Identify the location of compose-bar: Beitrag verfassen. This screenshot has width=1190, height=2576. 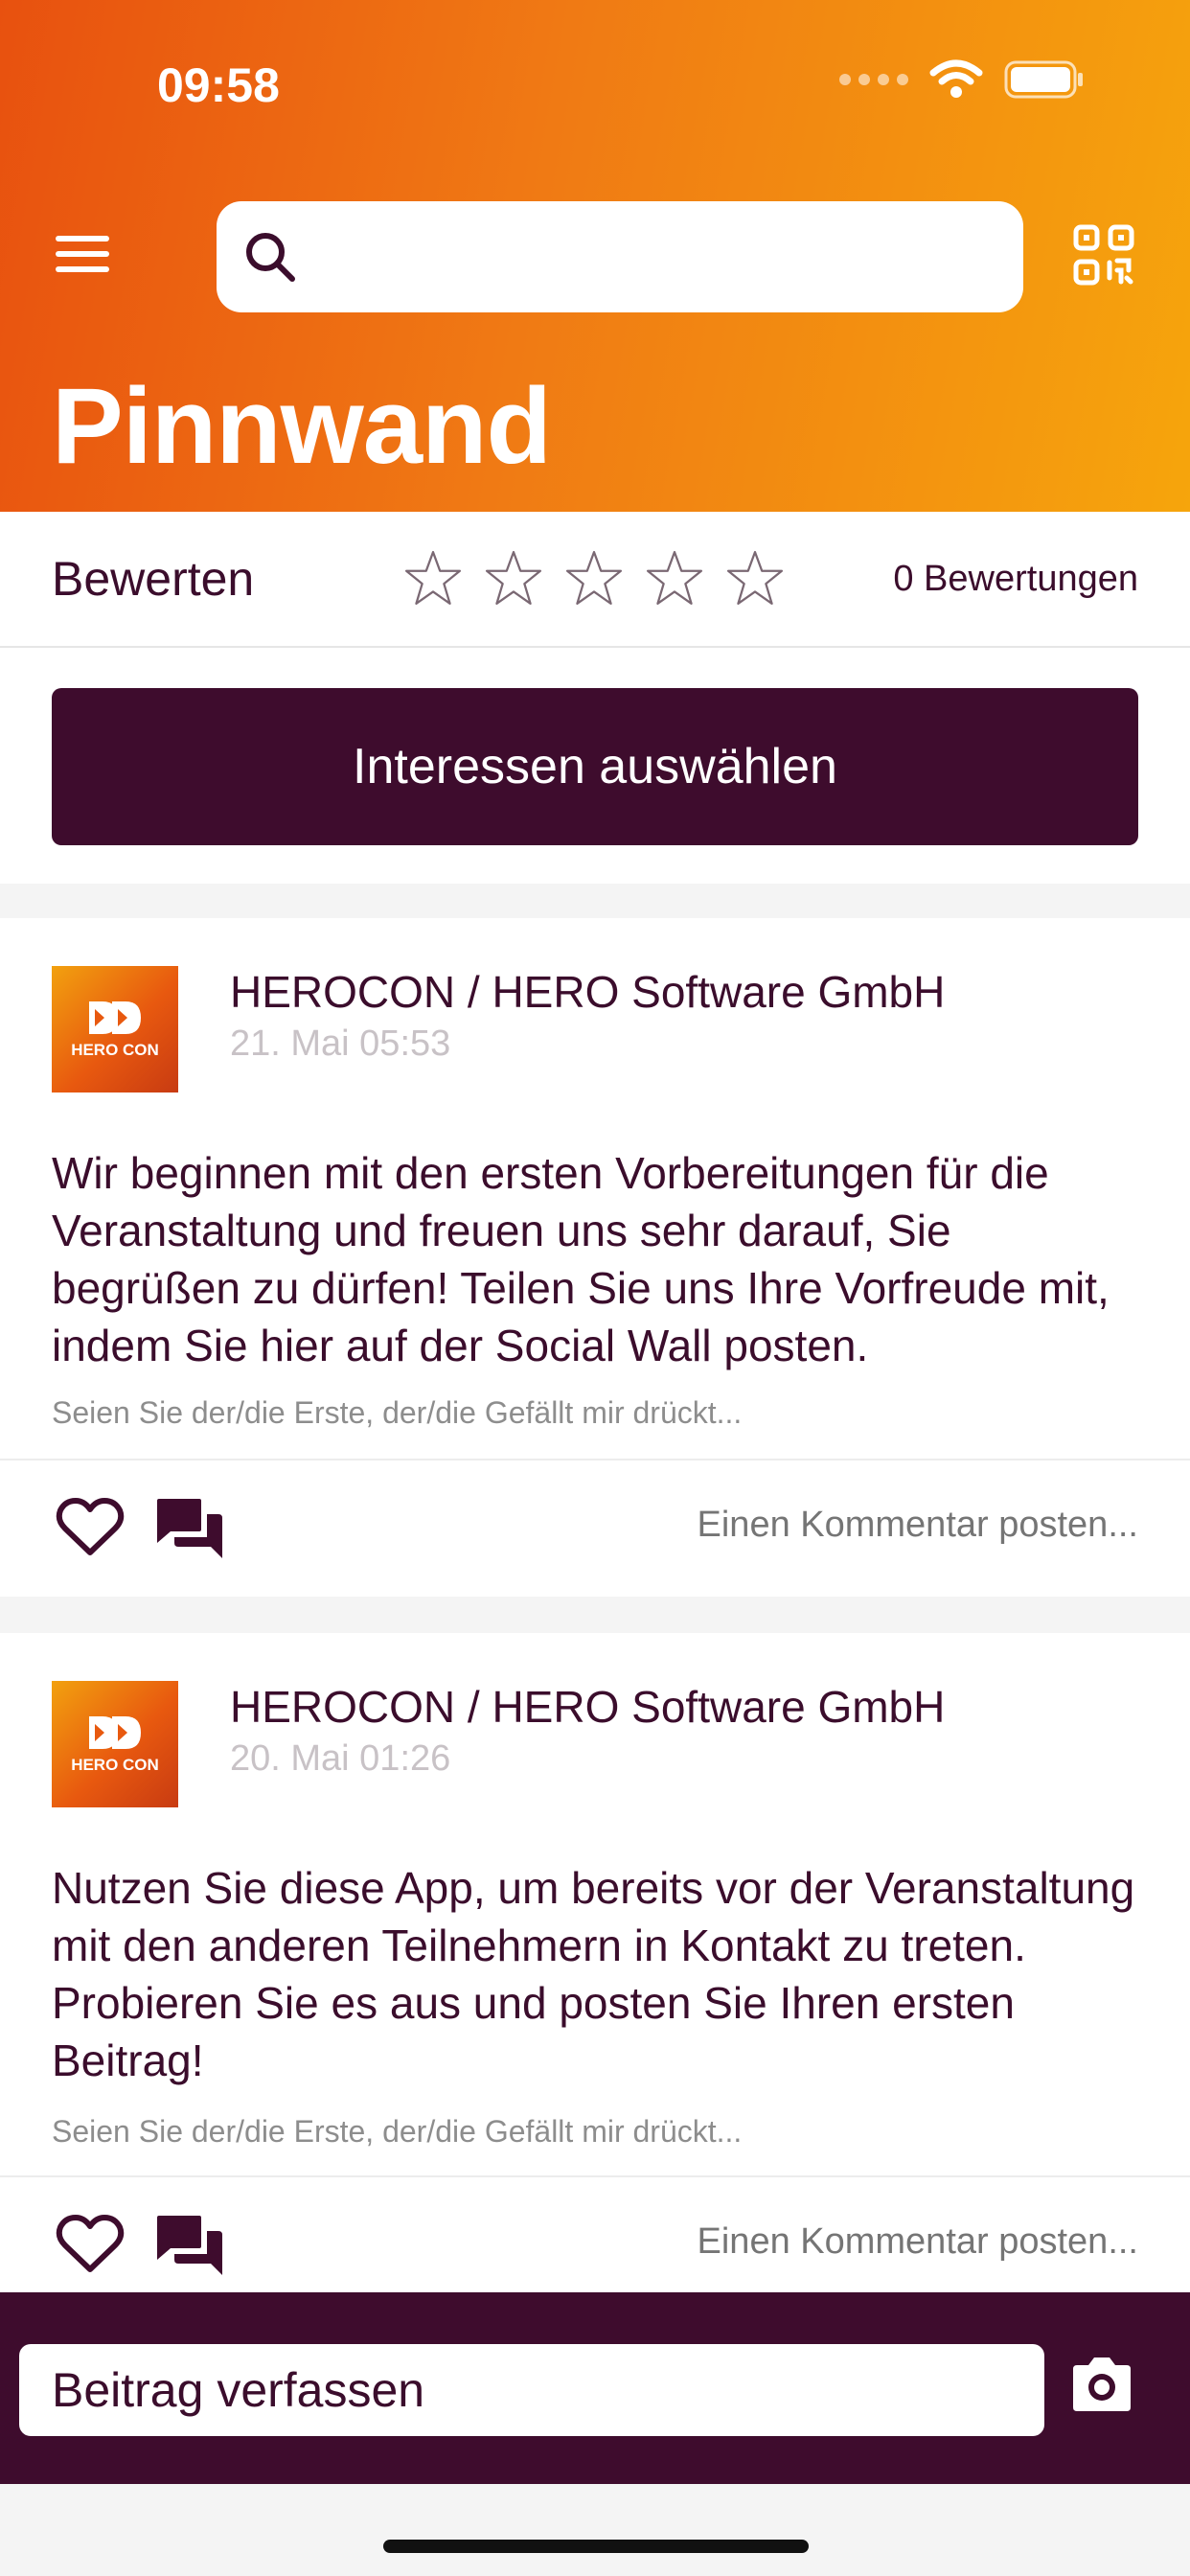
(595, 2388).